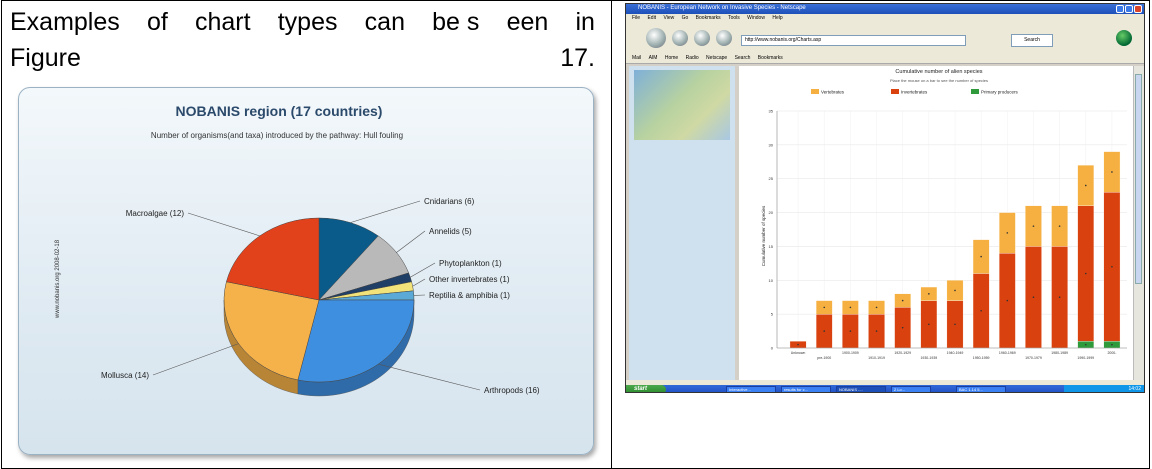 Image resolution: width=1152 pixels, height=469 pixels. I want to click on bookmark-search: Search, so click(743, 58).